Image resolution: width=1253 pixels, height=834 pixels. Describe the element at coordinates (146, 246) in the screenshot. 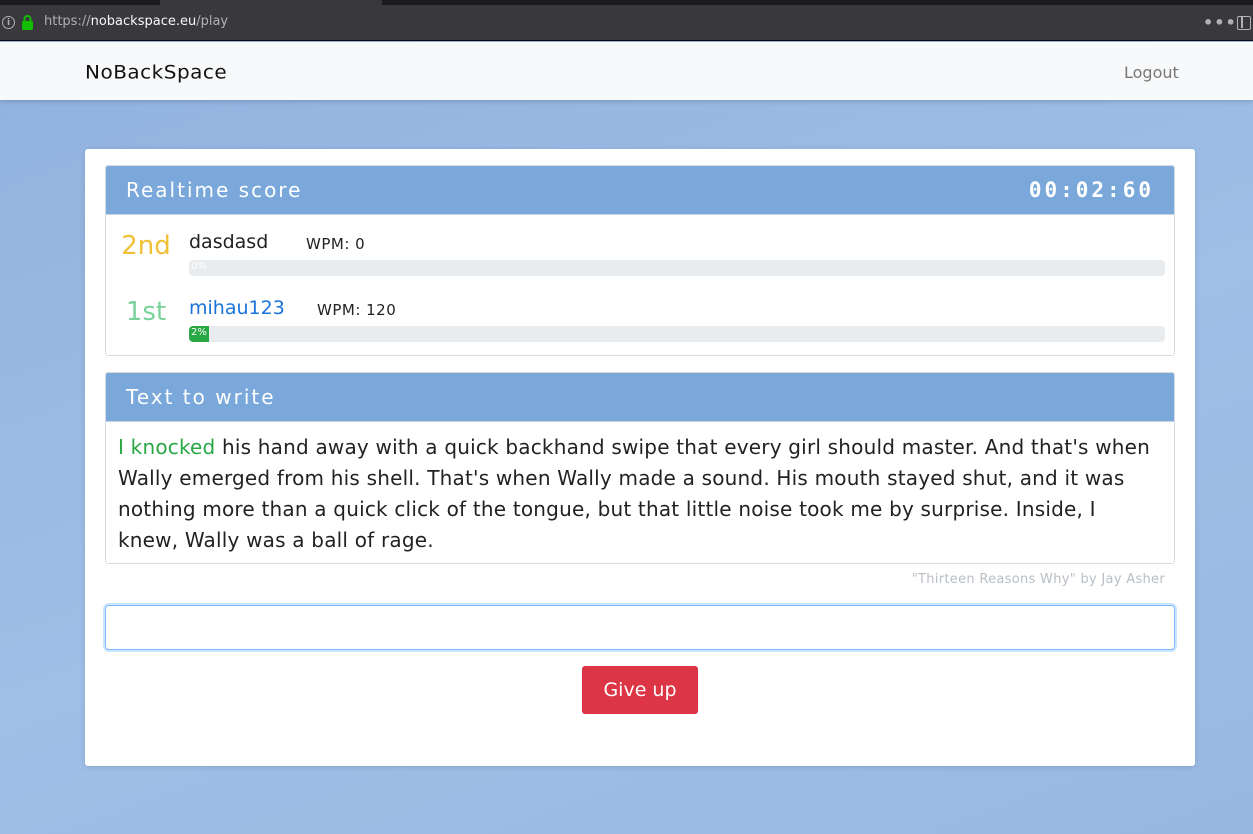

I see `player-rank: 2nd` at that location.